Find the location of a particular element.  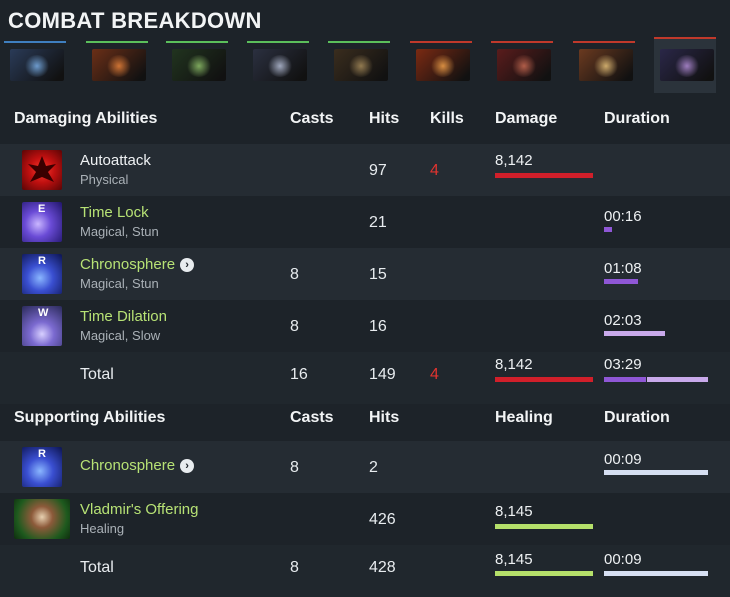

vladmirs-offering-icon is located at coordinates (42, 519).